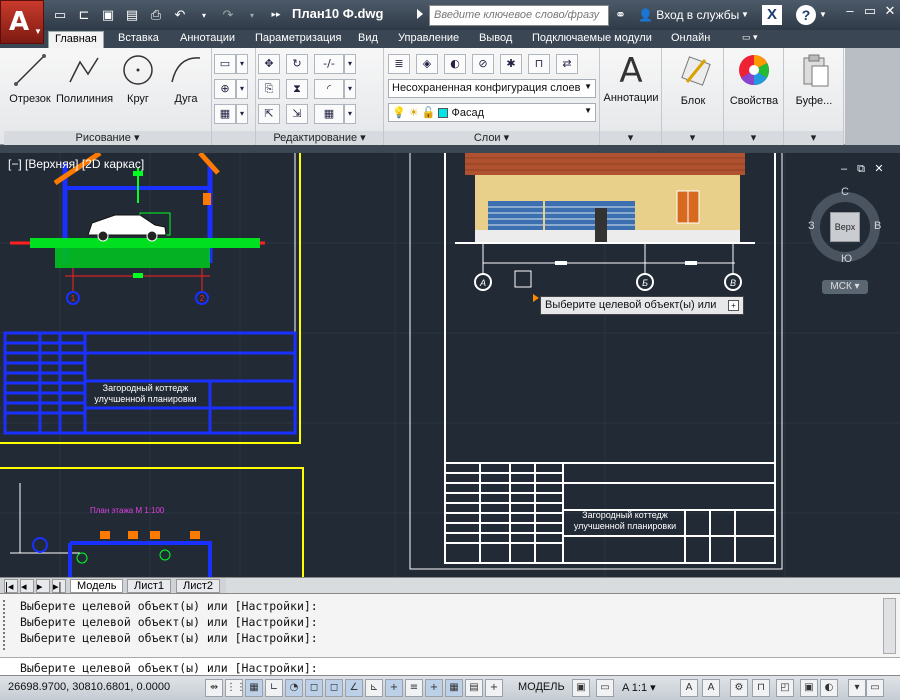 This screenshot has height=700, width=900. Describe the element at coordinates (845, 287) in the screenshot. I see `ucs-menu: МСК ▾` at that location.